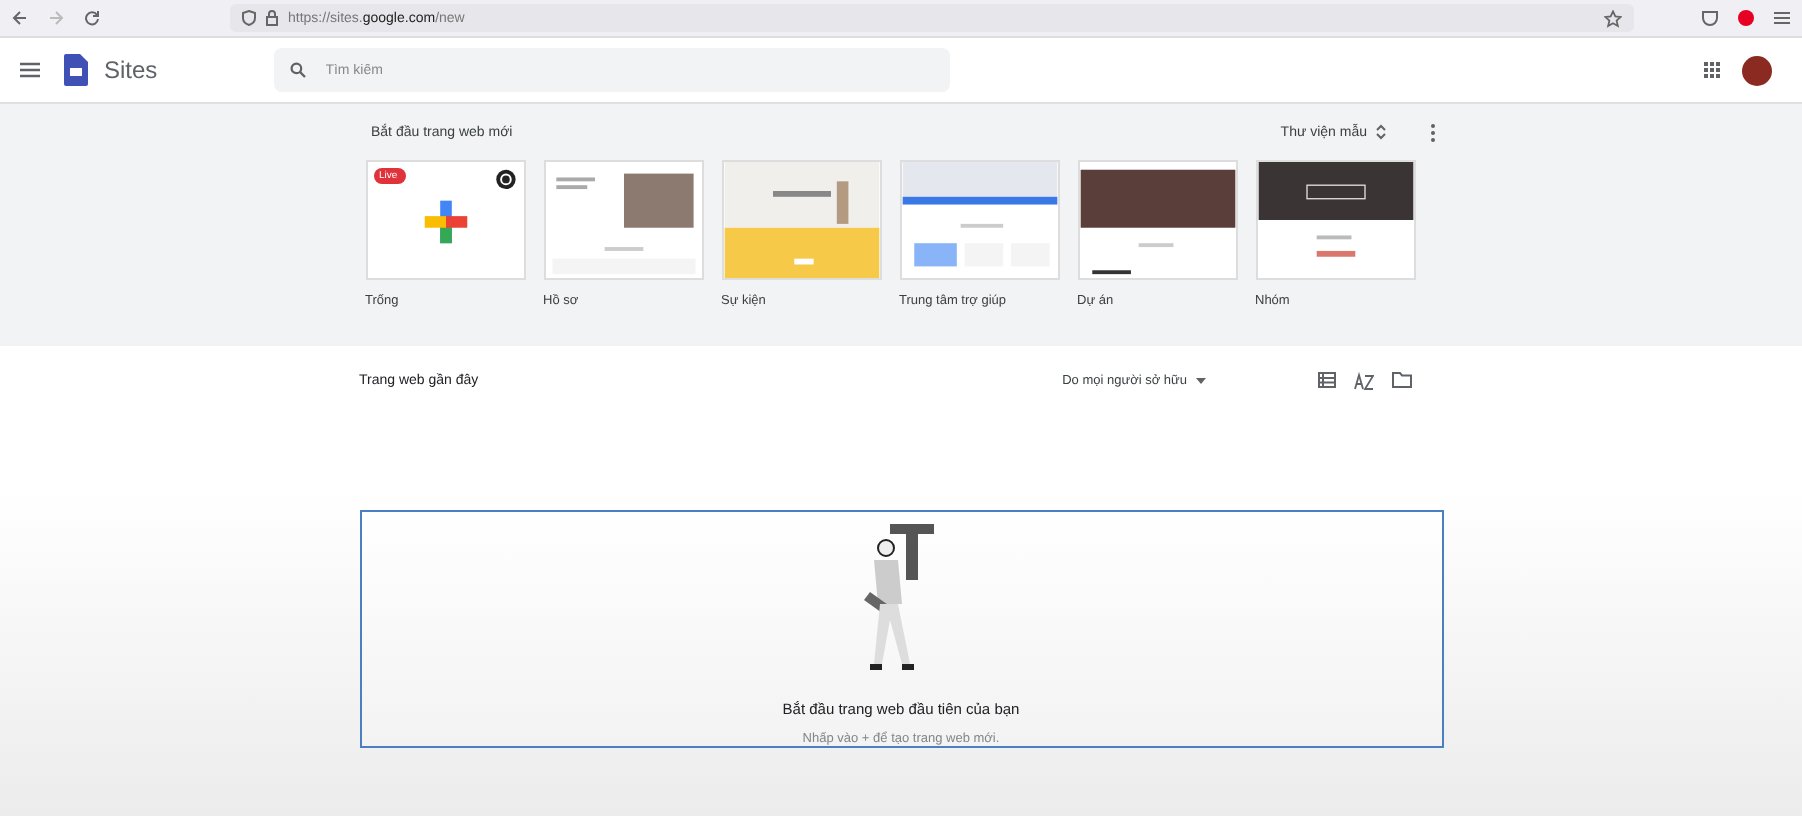 The image size is (1802, 816). I want to click on lock-icon, so click(272, 18).